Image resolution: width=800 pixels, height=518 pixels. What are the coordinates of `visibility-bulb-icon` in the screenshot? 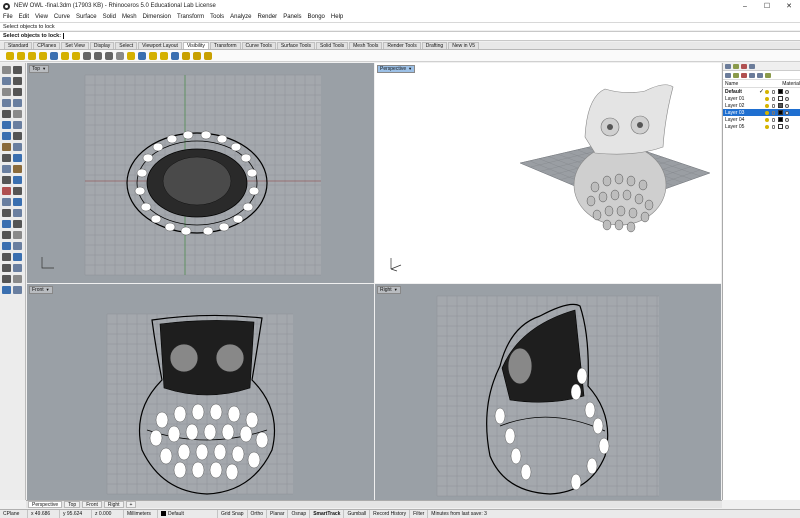 It's located at (767, 98).